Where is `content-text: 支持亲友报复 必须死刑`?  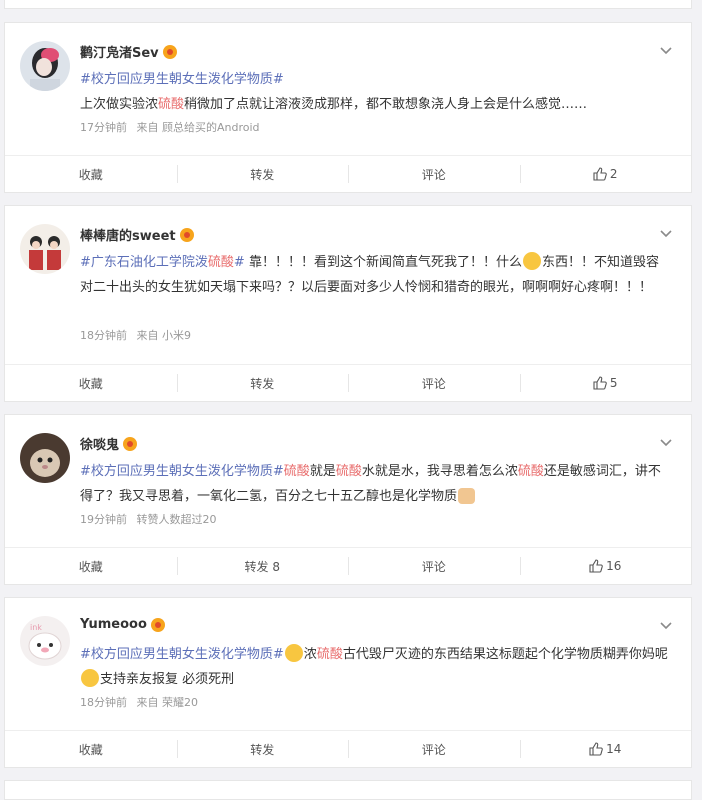 content-text: 支持亲友报复 必须死刑 is located at coordinates (167, 679).